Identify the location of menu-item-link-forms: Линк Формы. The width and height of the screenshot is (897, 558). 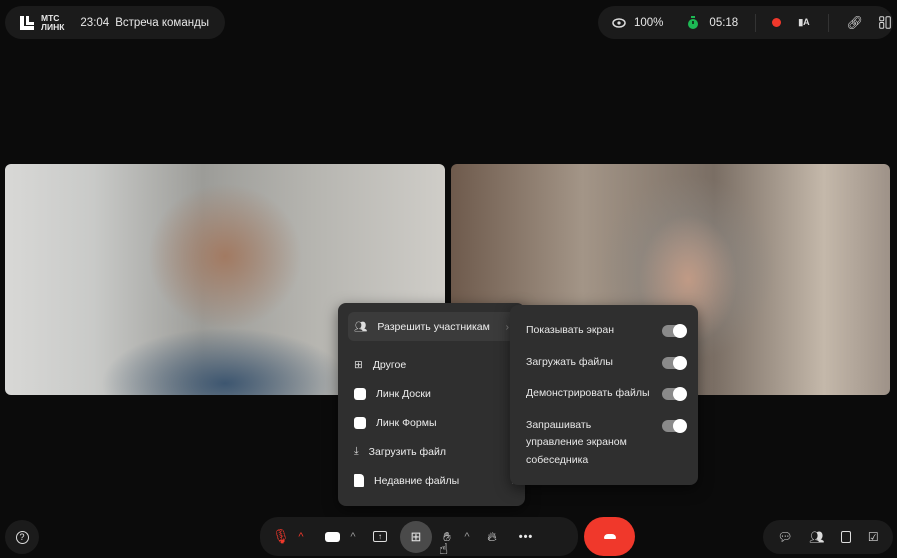
(431, 422).